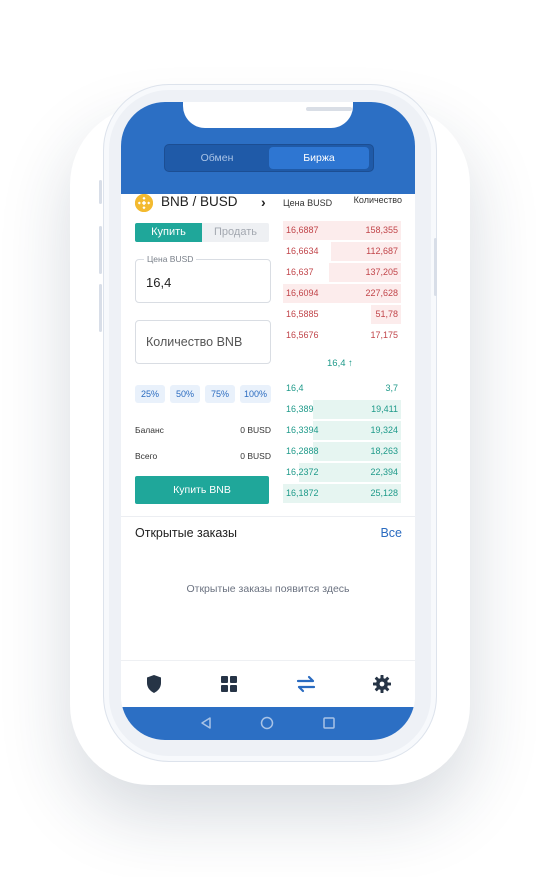 This screenshot has width=536, height=877. I want to click on bid-row: 16,3394 19,324, so click(342, 430).